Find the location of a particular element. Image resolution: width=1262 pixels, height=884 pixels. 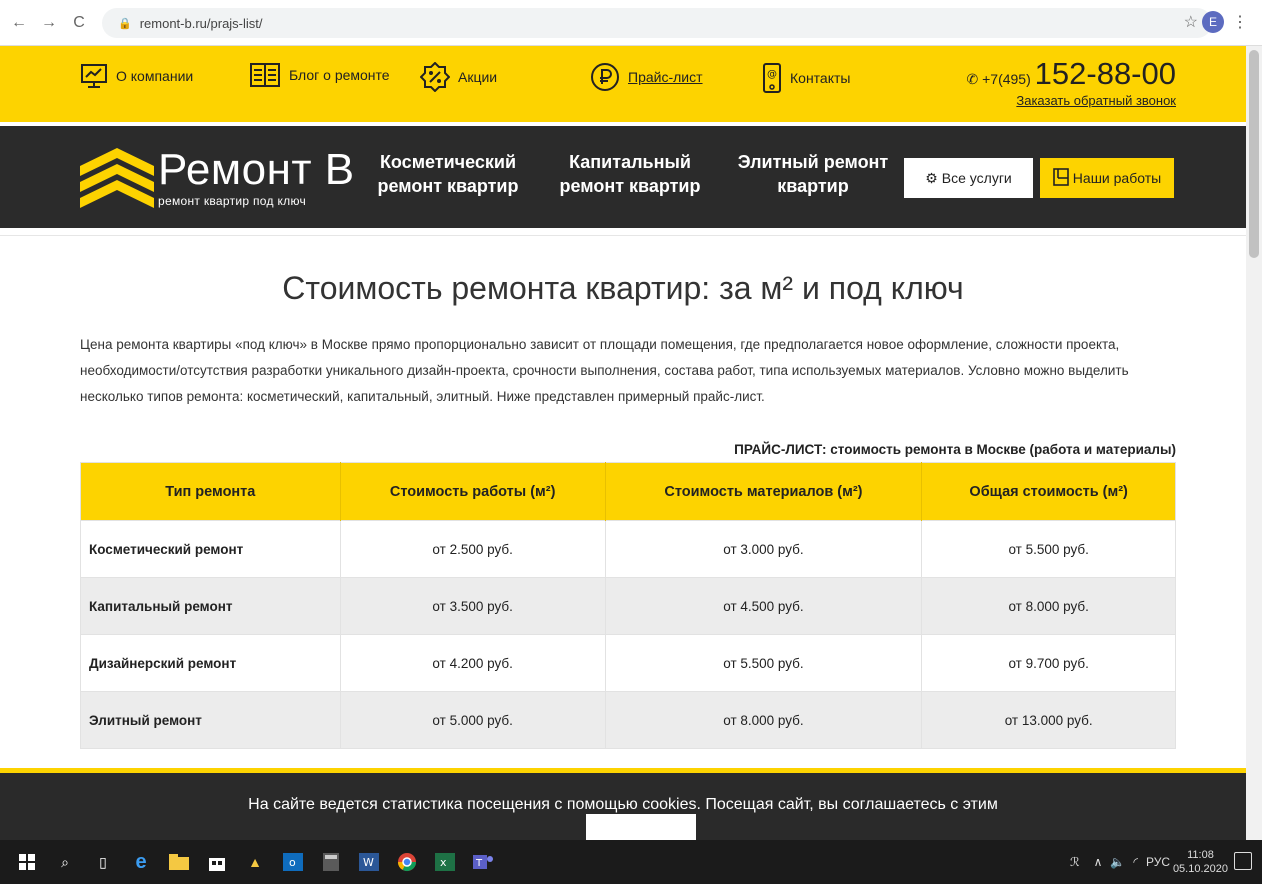

portfolio-book-icon is located at coordinates (1060, 178).